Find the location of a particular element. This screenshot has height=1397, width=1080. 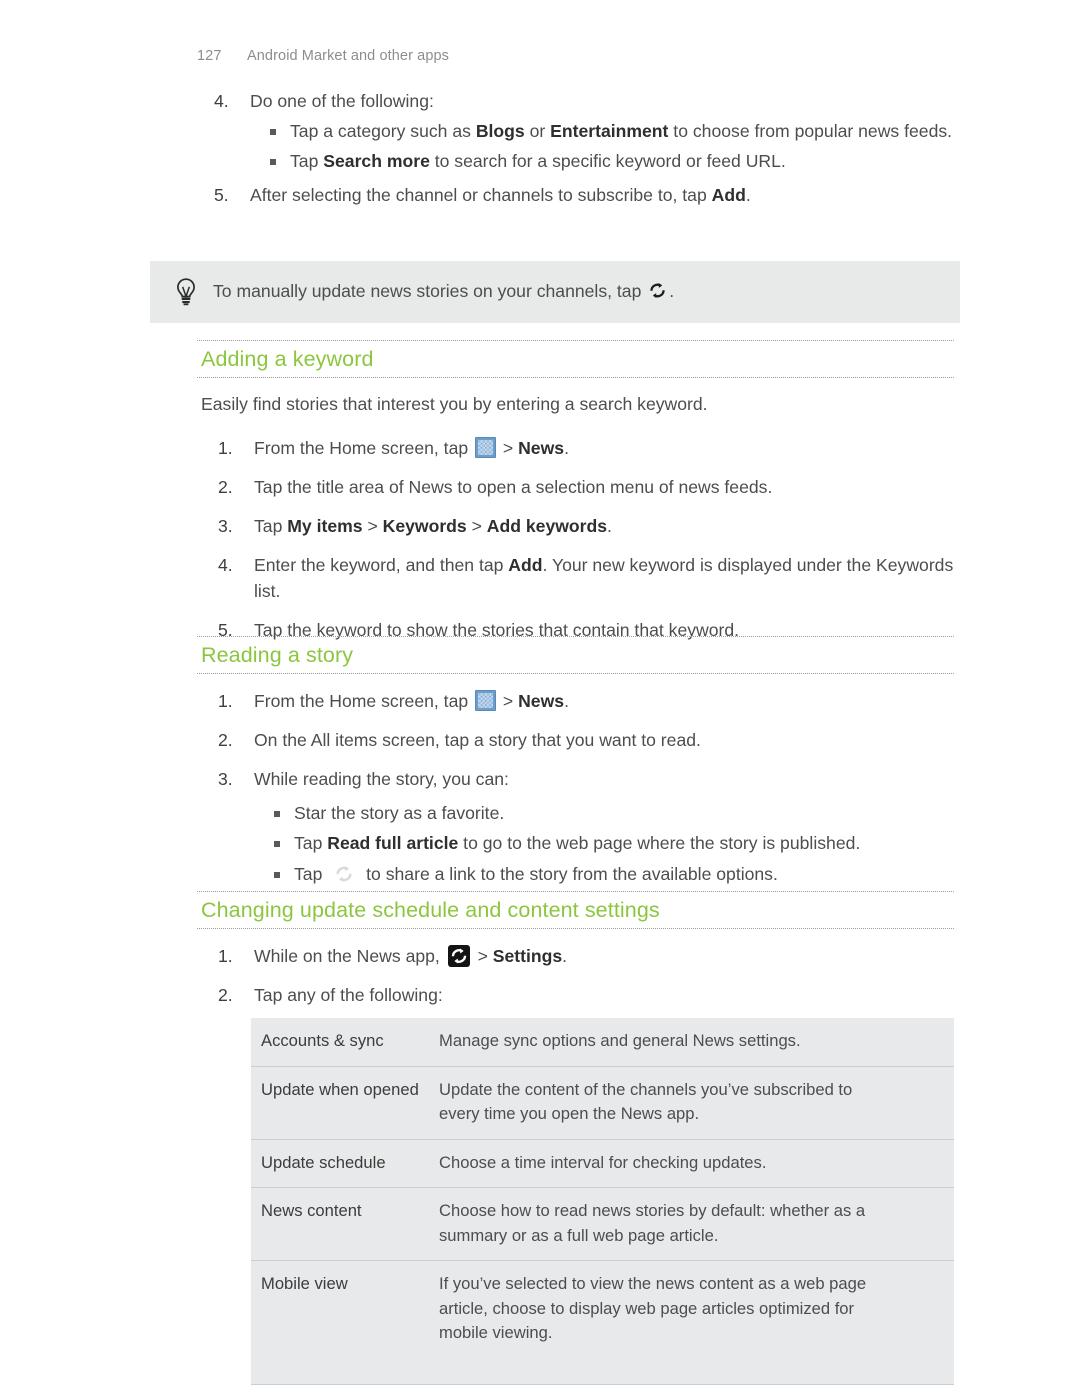

step-text-pre: While on the News app, is located at coordinates (349, 955).